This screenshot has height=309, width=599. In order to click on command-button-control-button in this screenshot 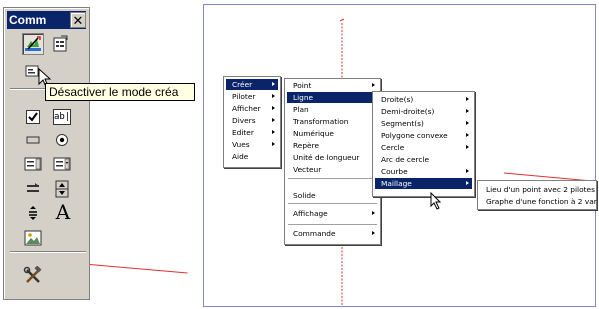, I will do `click(33, 140)`.